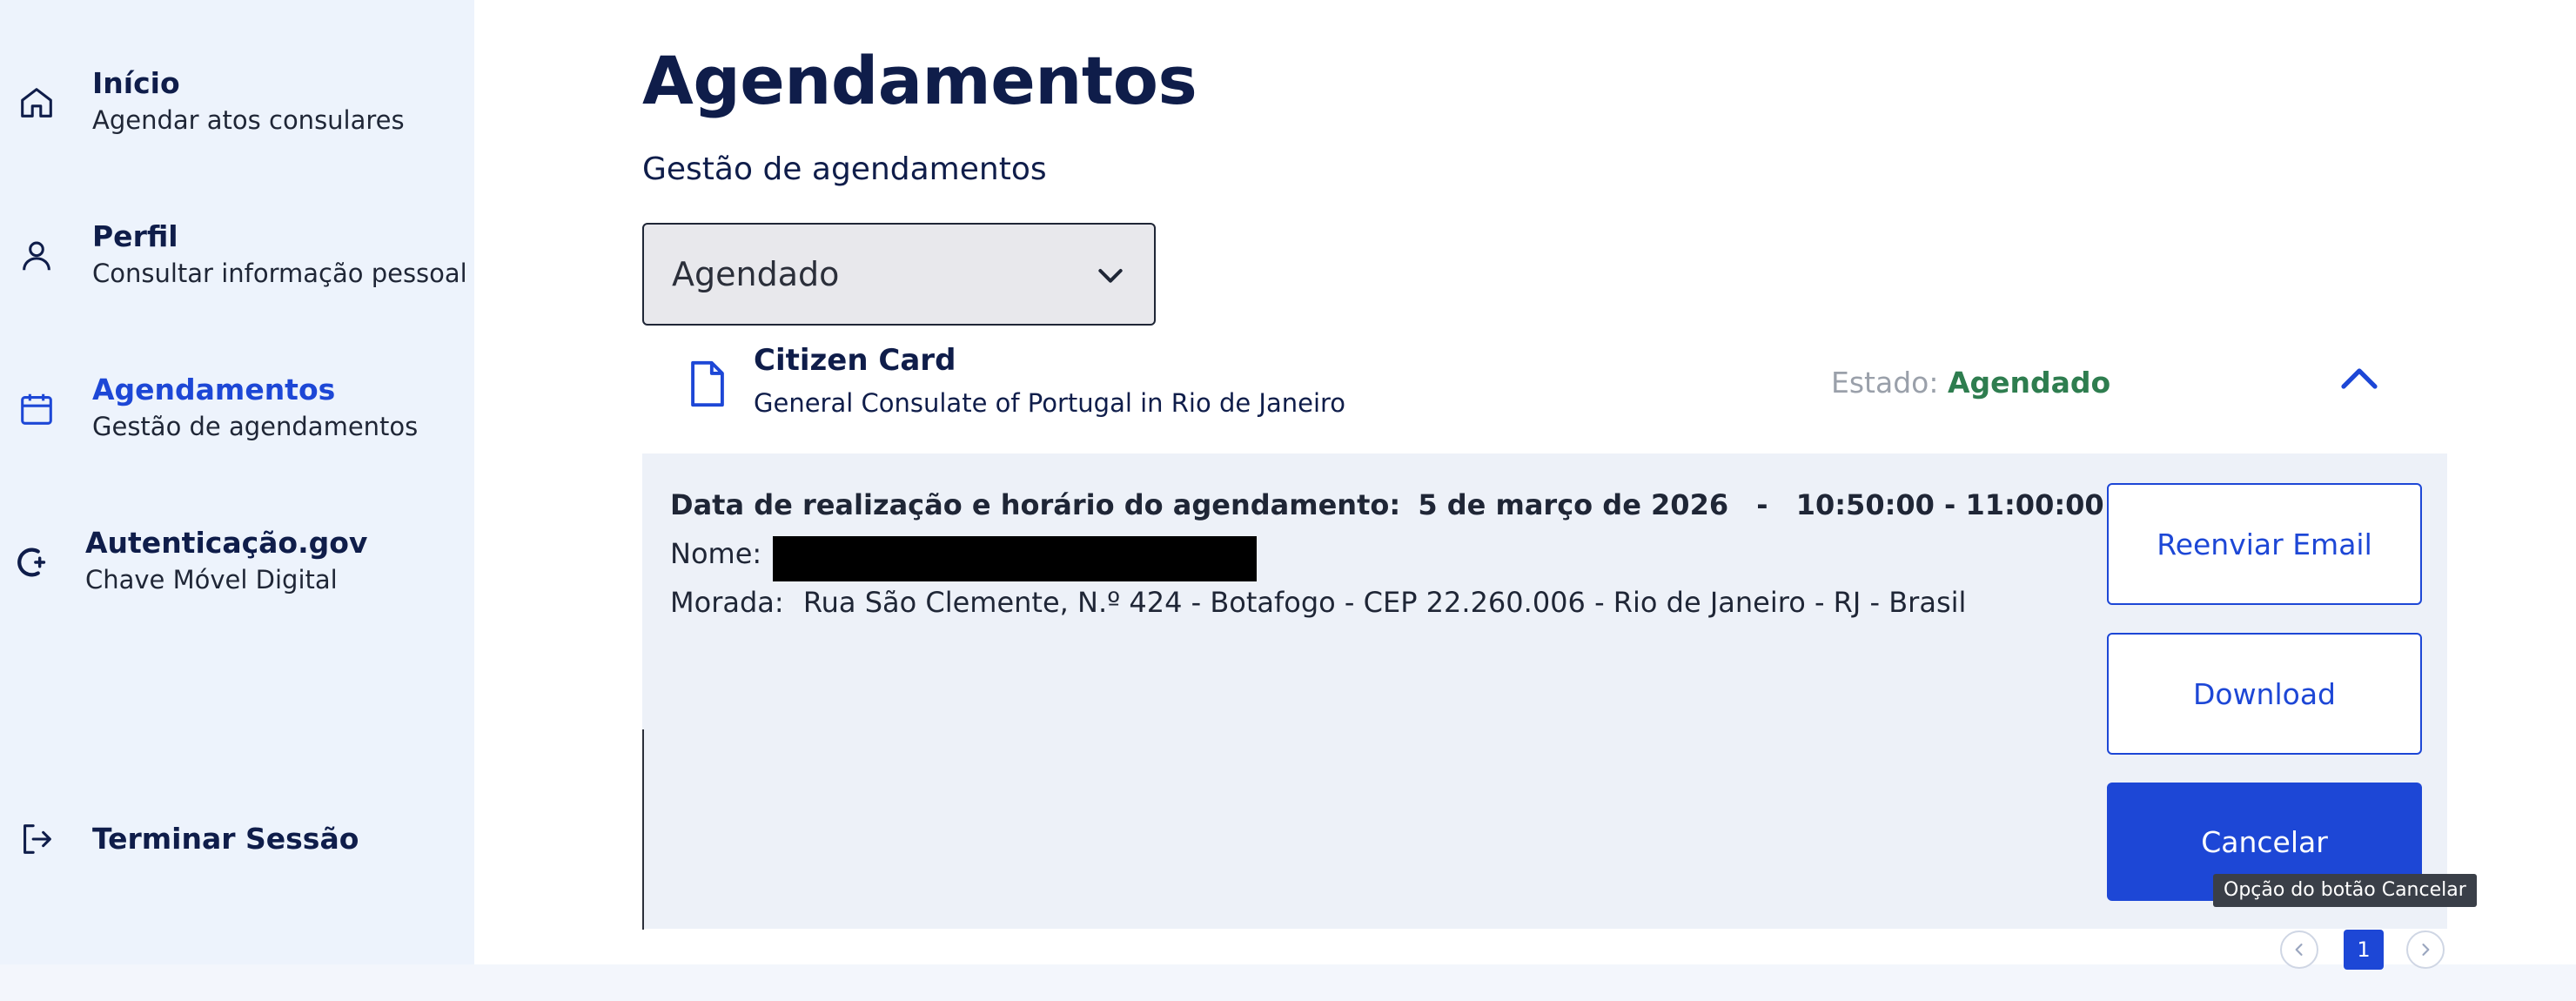  What do you see at coordinates (1015, 558) in the screenshot?
I see `redacted-name` at bounding box center [1015, 558].